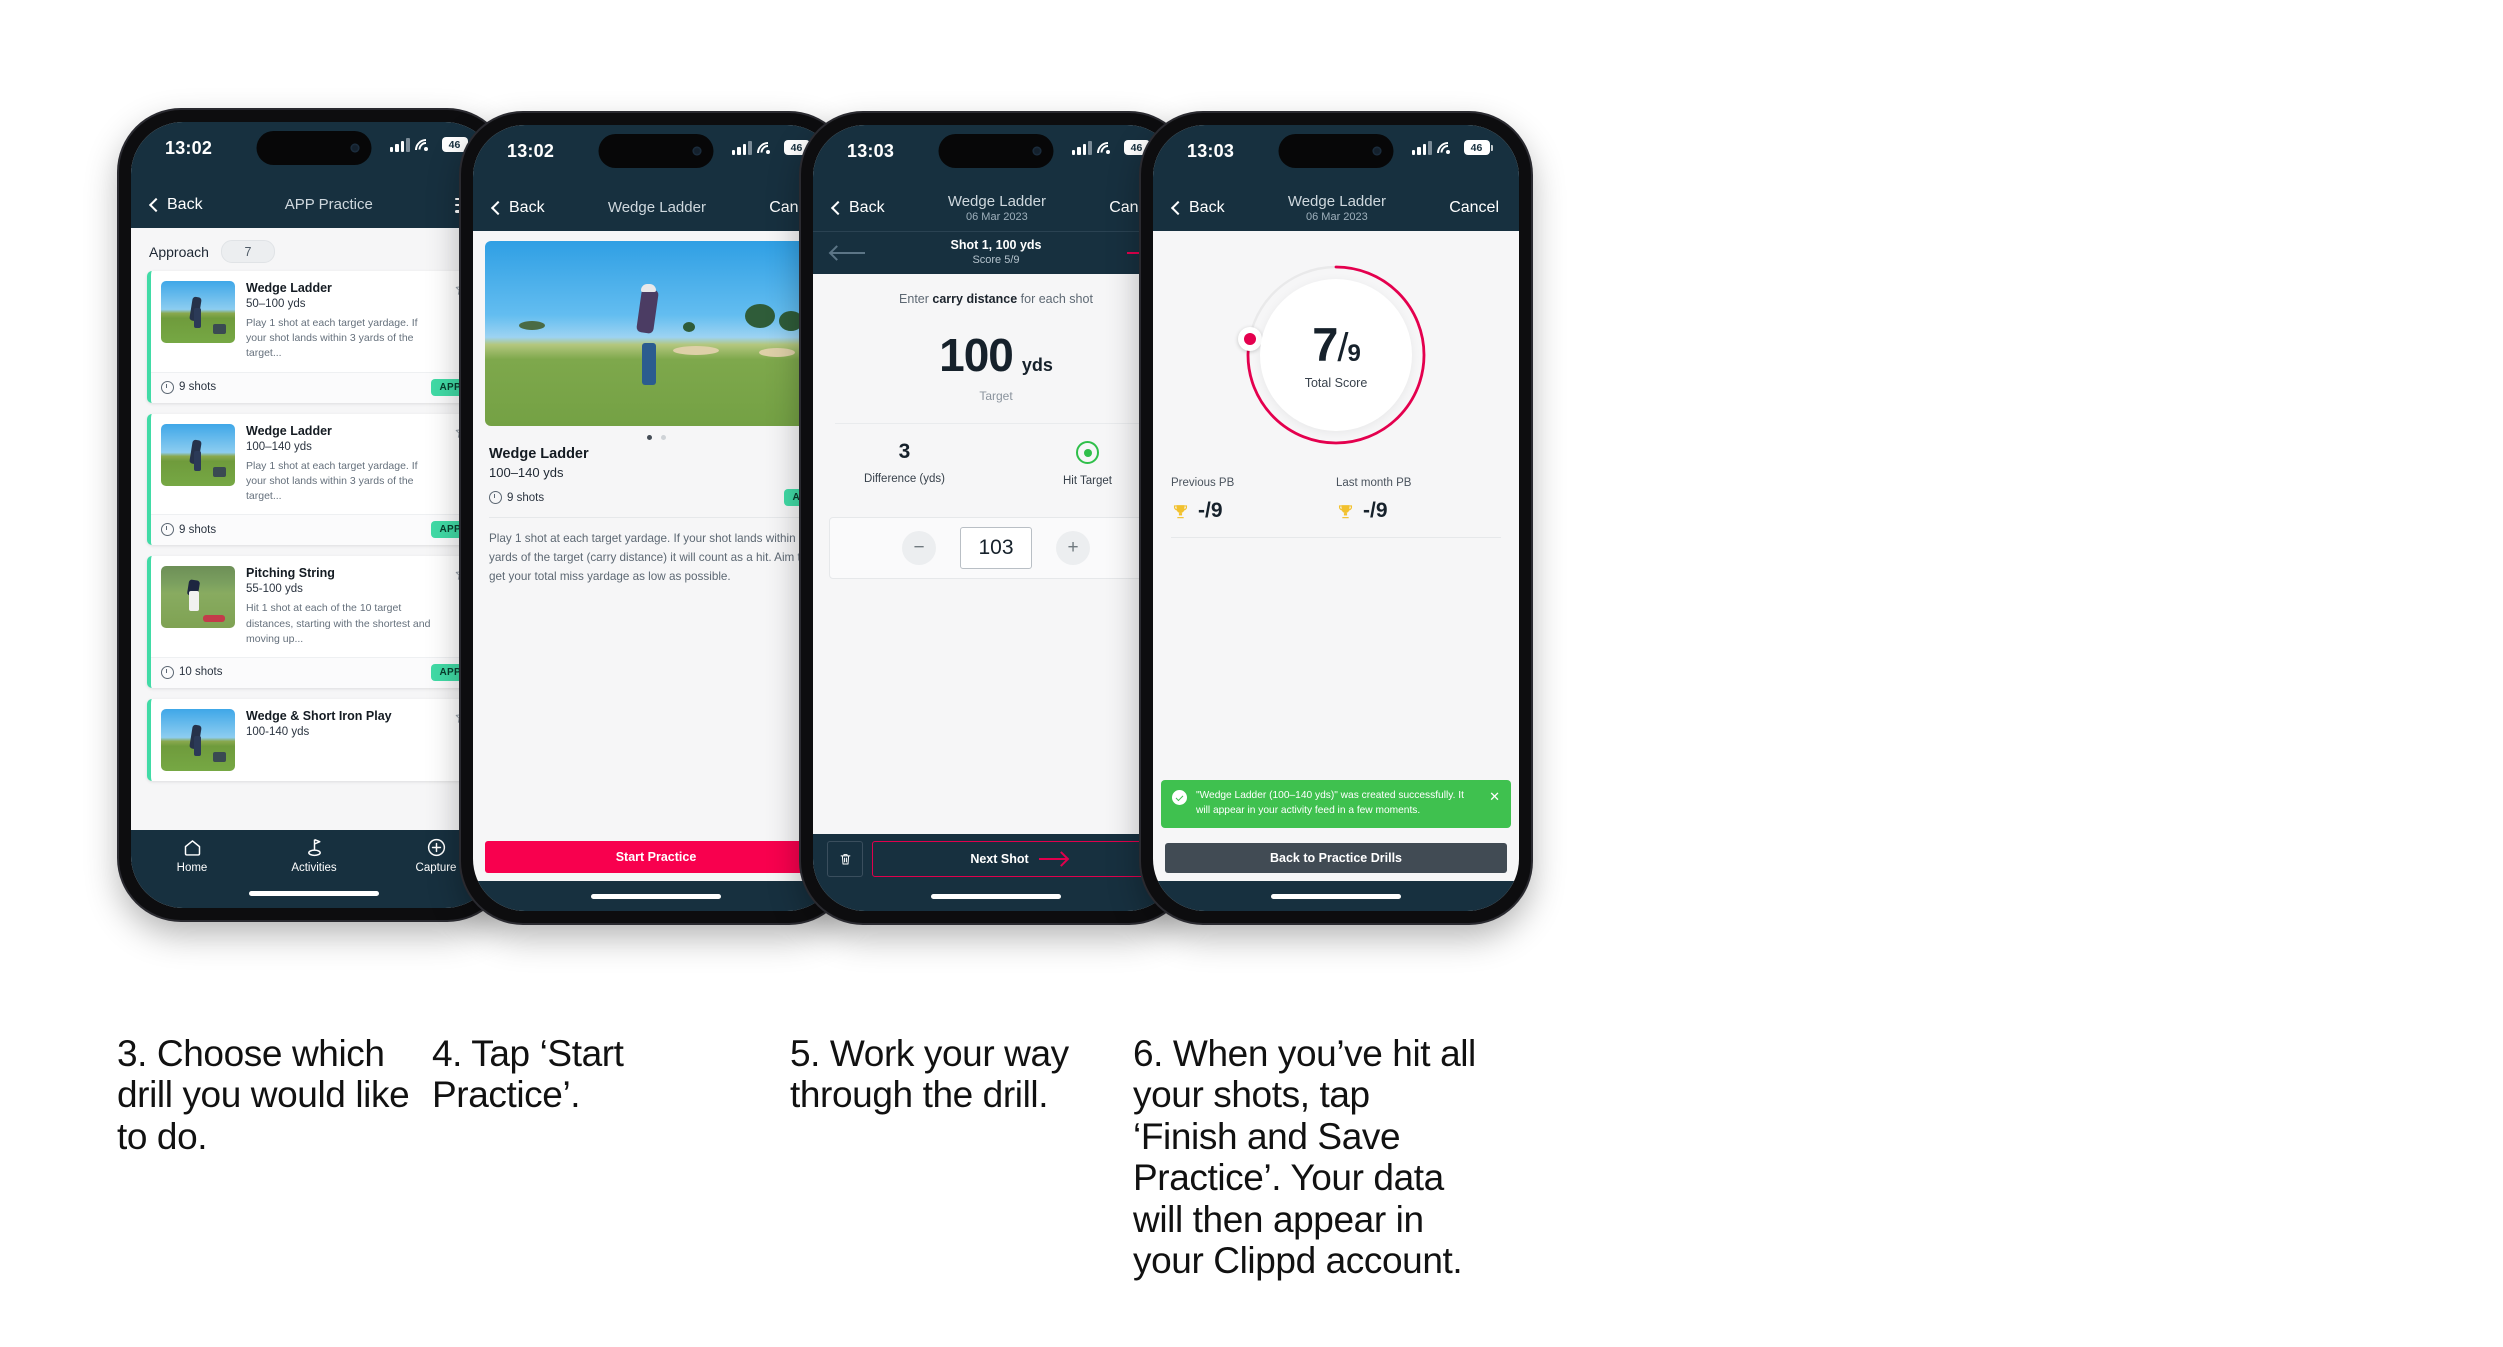 The height and width of the screenshot is (1347, 2503). I want to click on tab-home-label: Home, so click(192, 868).